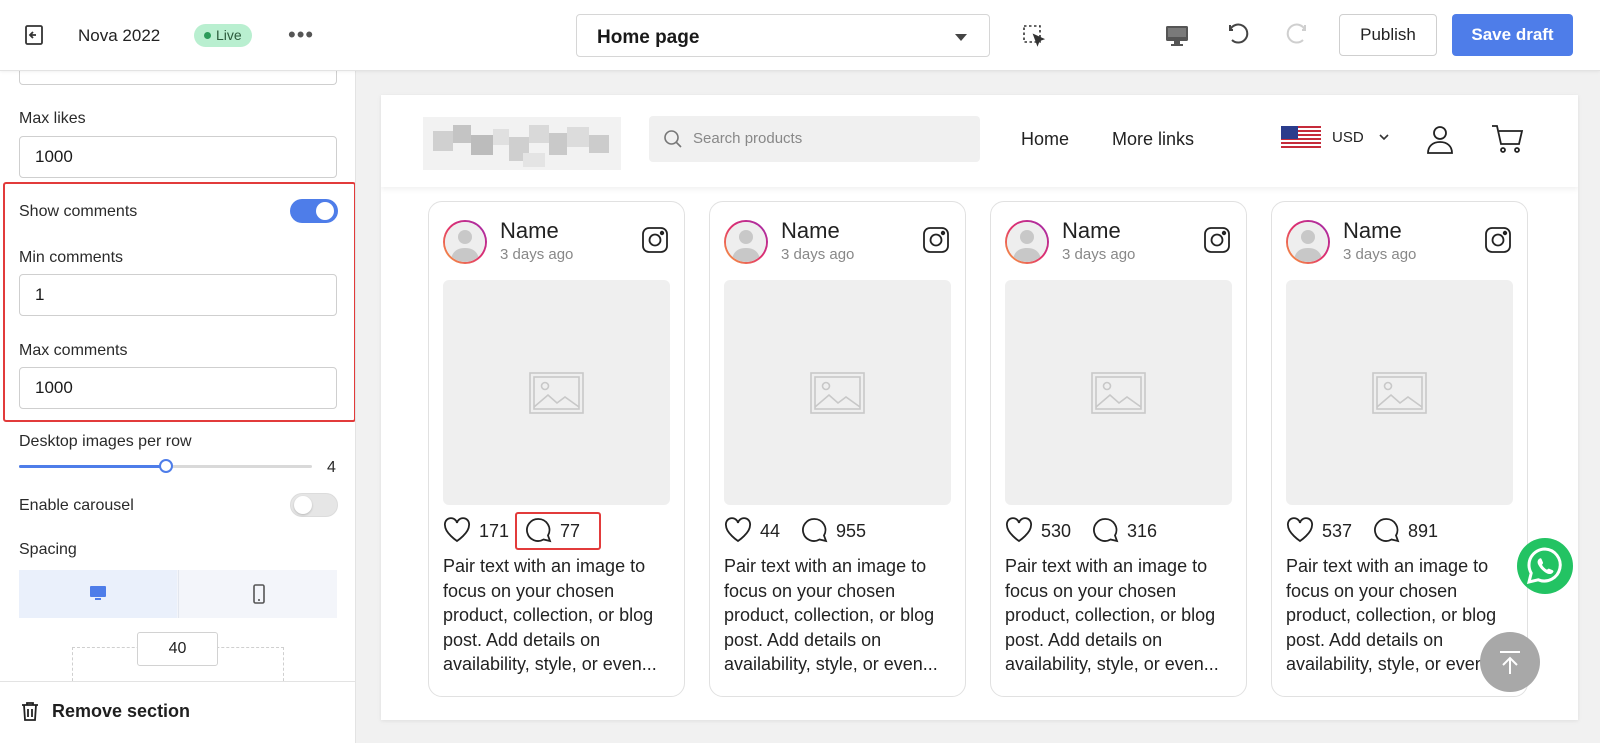 This screenshot has width=1600, height=743. I want to click on spacing-label: Spacing, so click(48, 549).